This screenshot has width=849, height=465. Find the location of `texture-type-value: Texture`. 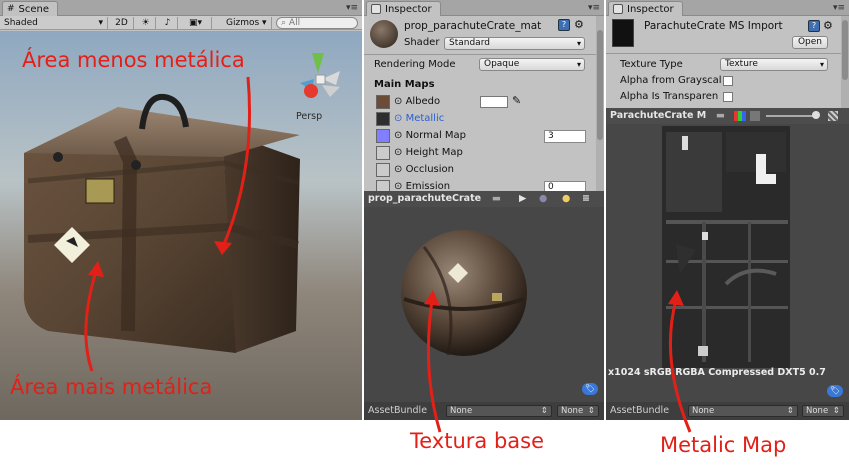

texture-type-value: Texture is located at coordinates (741, 64).